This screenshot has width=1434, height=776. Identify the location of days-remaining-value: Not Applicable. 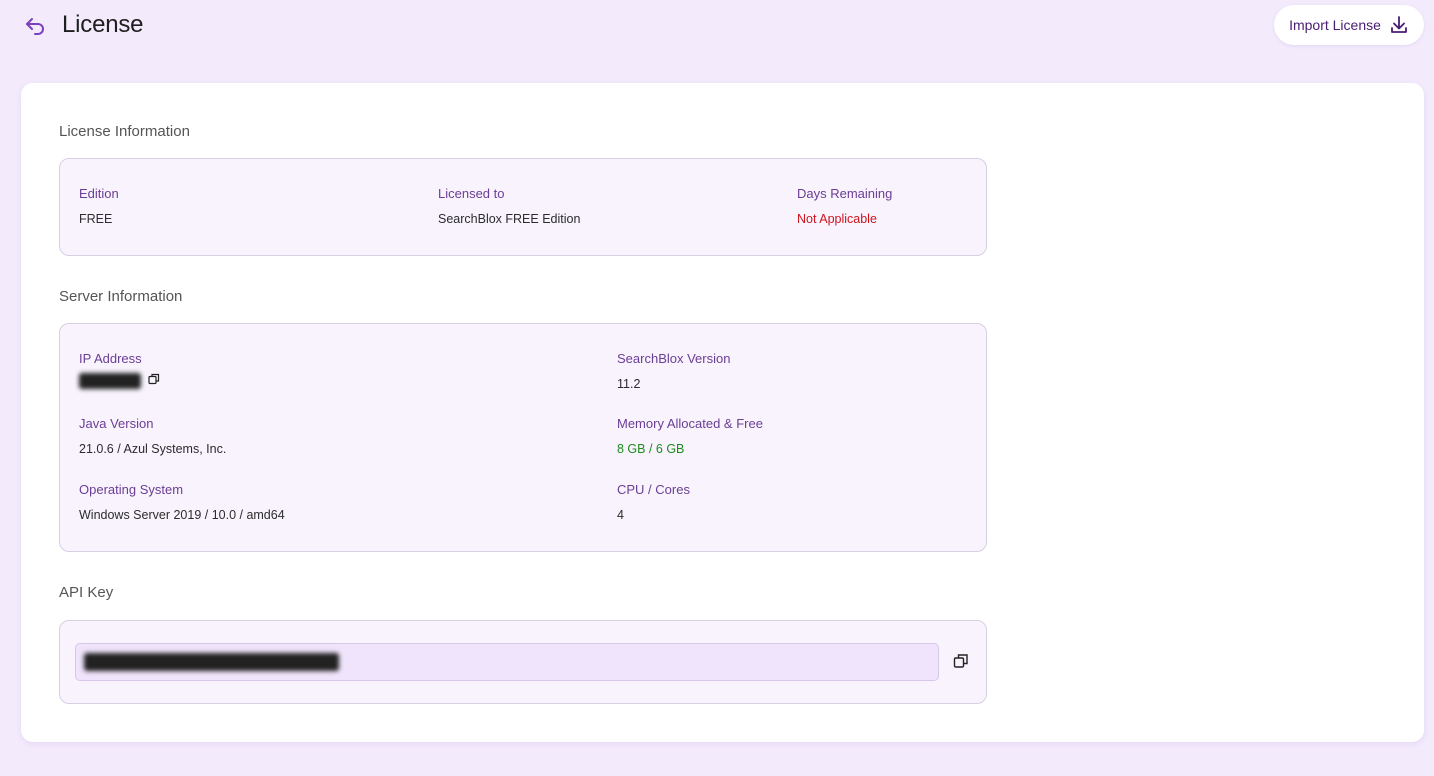
(837, 219).